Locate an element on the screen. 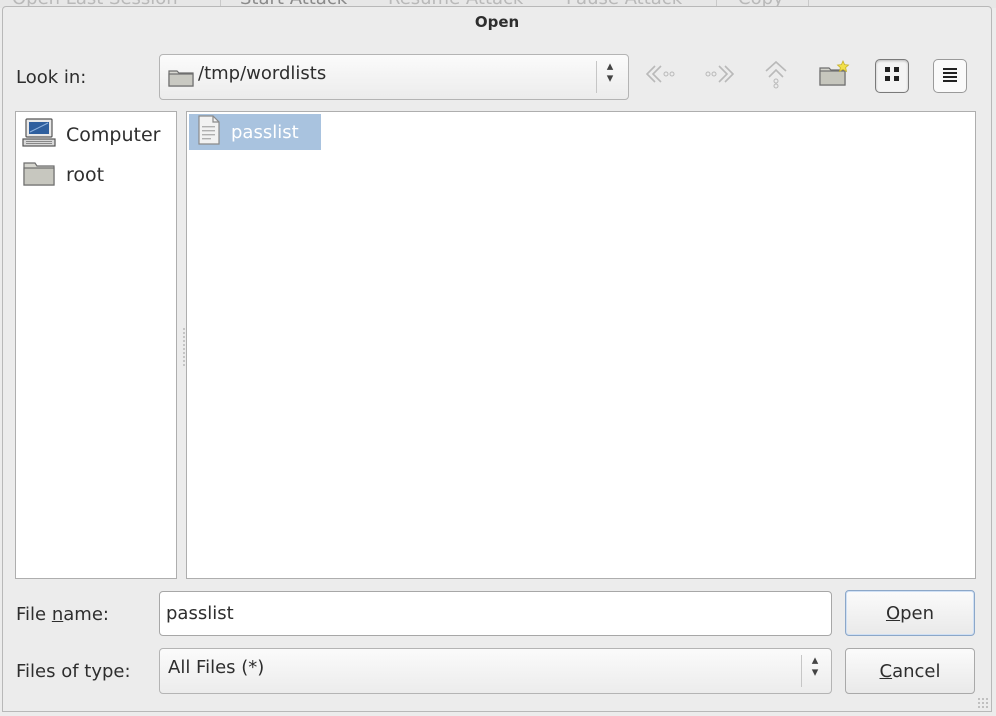 Image resolution: width=996 pixels, height=716 pixels. cancel-button: Cancel is located at coordinates (910, 671).